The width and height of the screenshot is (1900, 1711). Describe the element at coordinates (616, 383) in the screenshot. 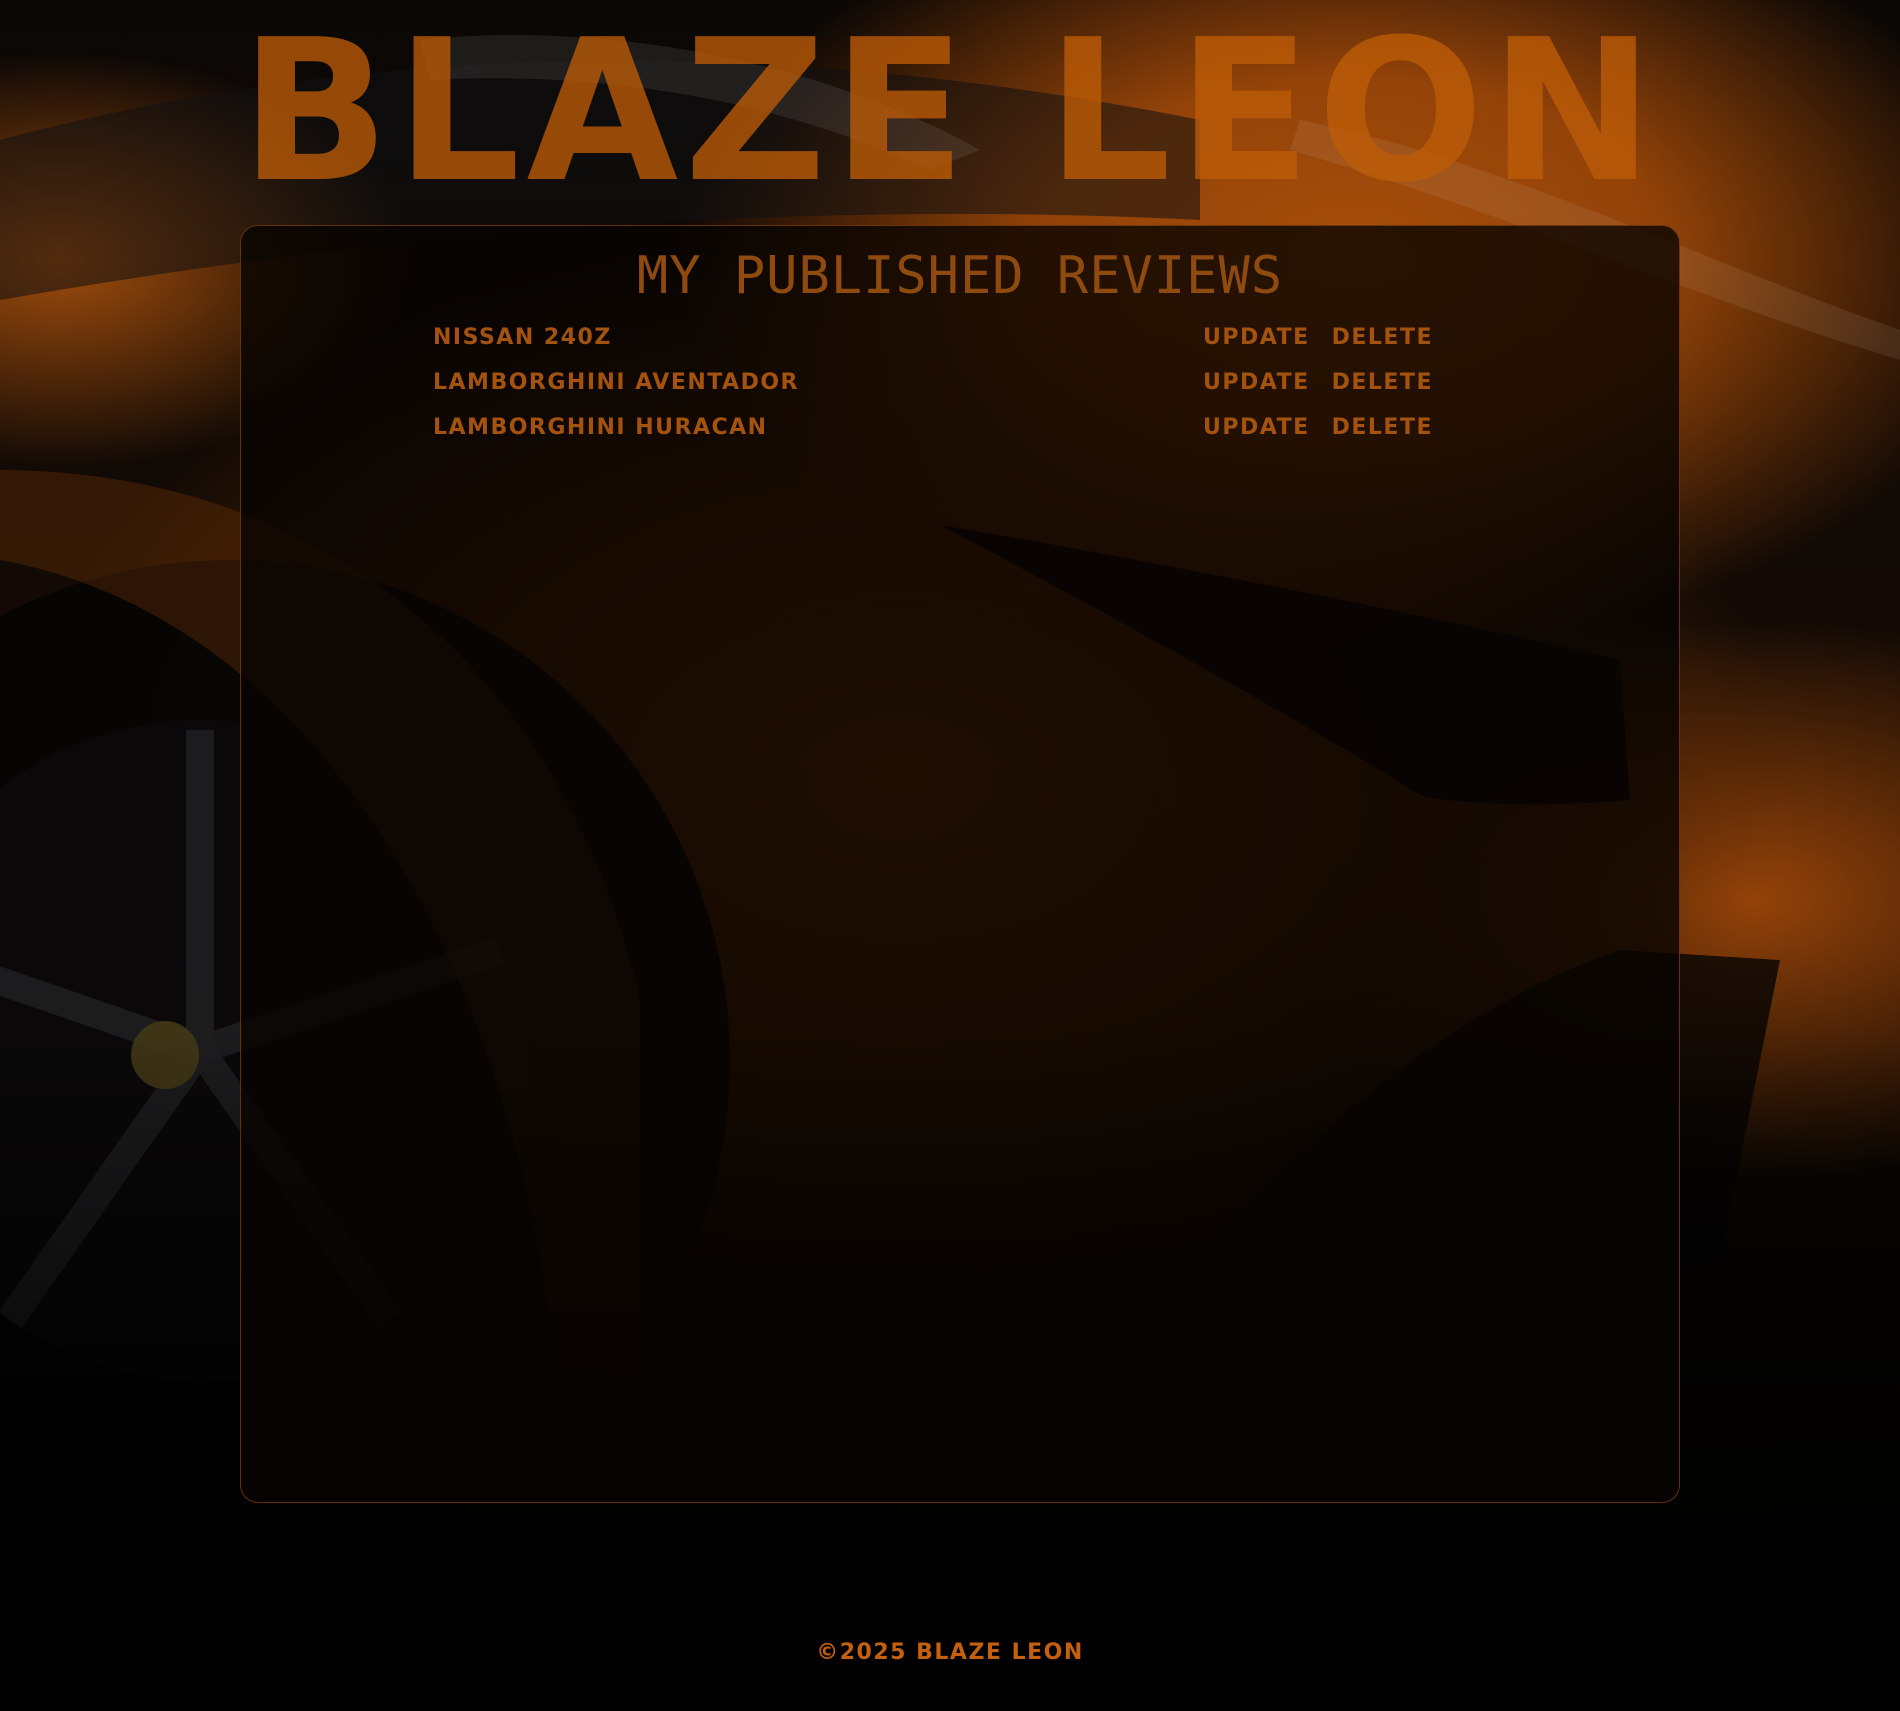

I see `review-title-link: LAMBORGHINI AVENTADOR` at that location.